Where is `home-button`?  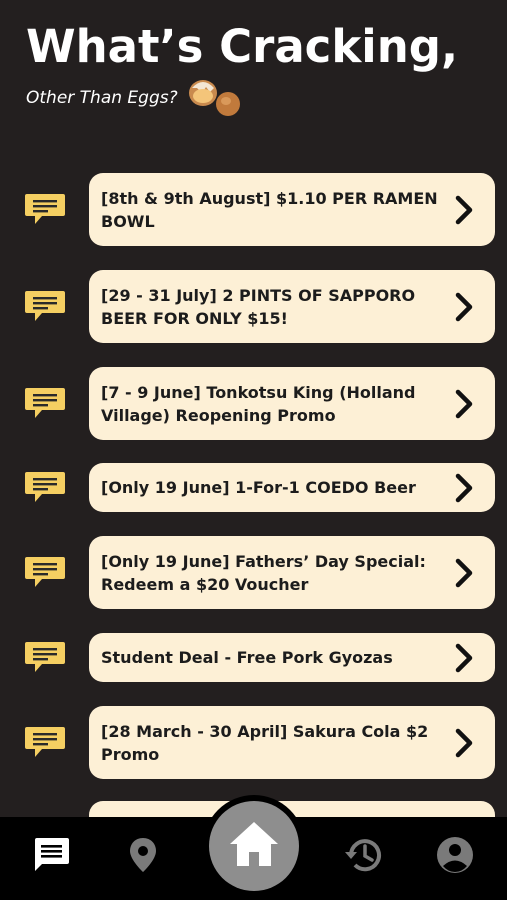
home-button is located at coordinates (254, 846).